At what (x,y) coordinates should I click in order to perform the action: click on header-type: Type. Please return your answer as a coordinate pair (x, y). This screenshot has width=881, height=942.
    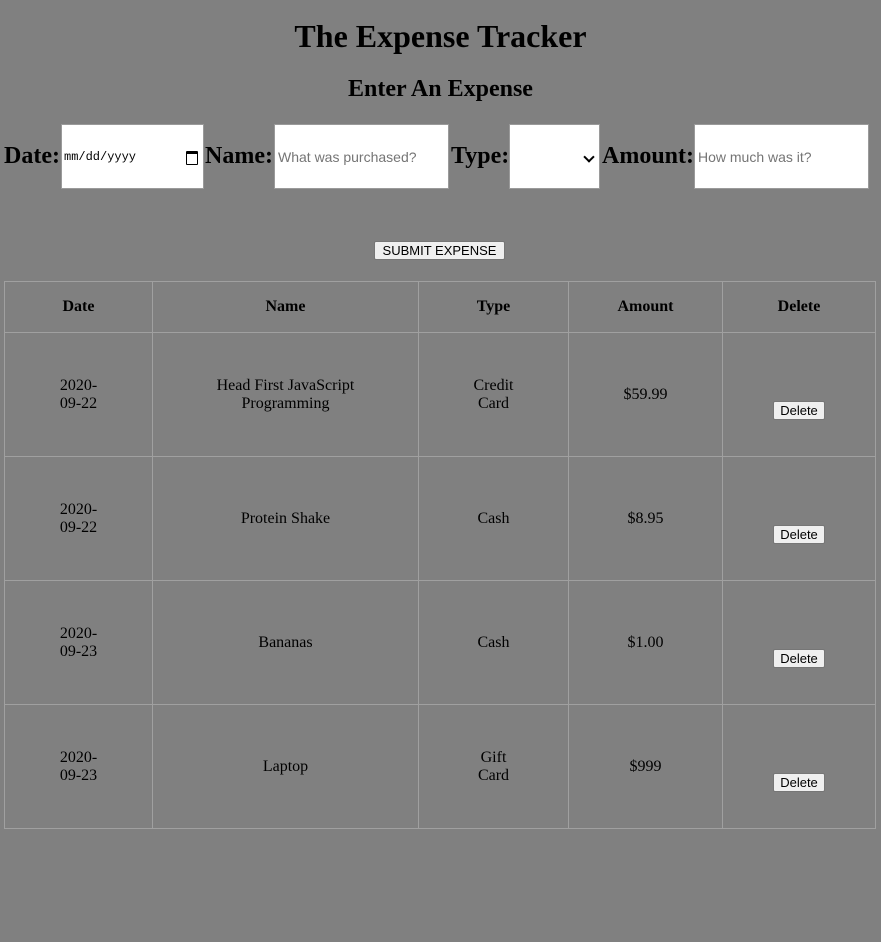
    Looking at the image, I should click on (493, 307).